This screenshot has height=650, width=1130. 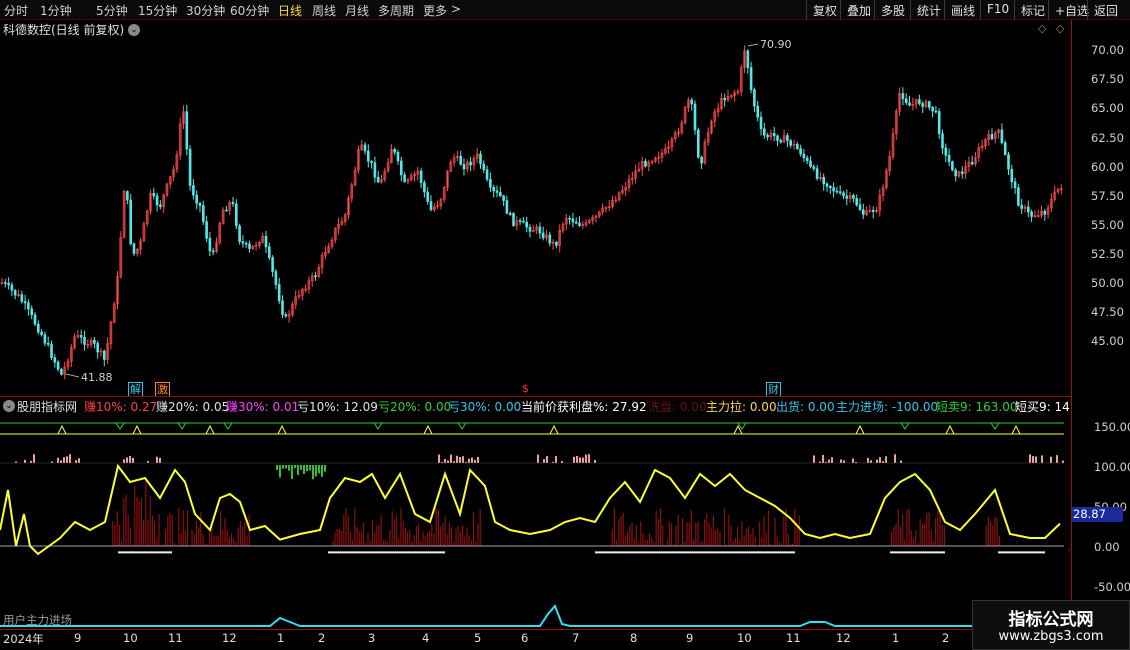 I want to click on period-tab-weekly: 周线, so click(x=324, y=10).